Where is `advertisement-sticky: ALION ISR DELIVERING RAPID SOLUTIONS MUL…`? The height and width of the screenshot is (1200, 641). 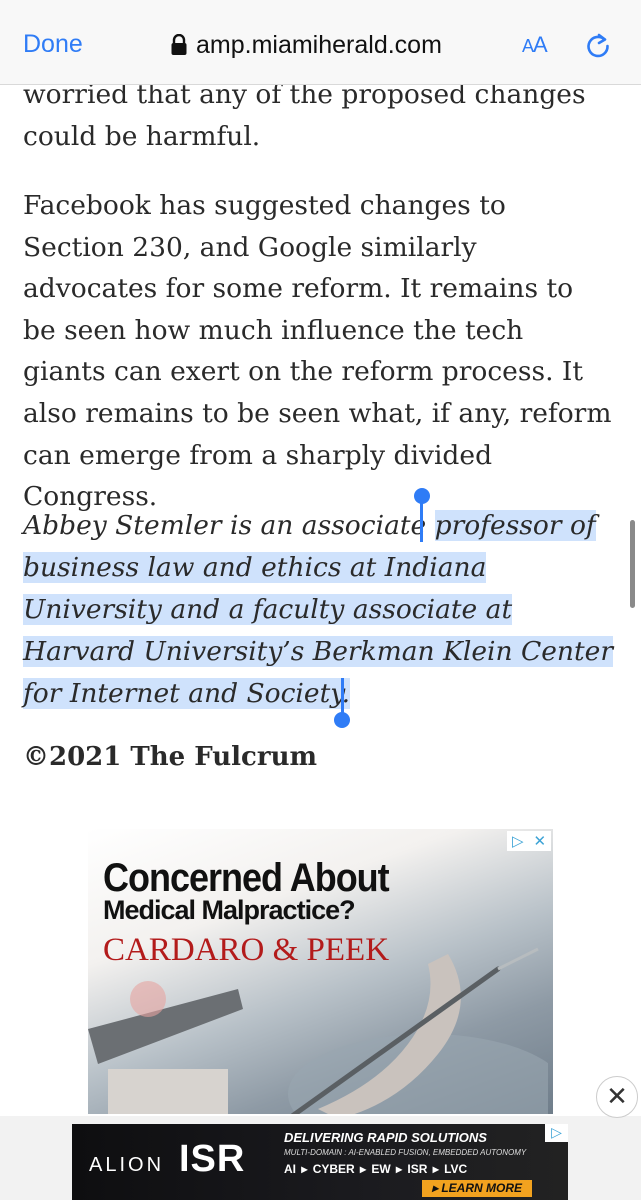
advertisement-sticky: ALION ISR DELIVERING RAPID SOLUTIONS MUL… is located at coordinates (320, 1162).